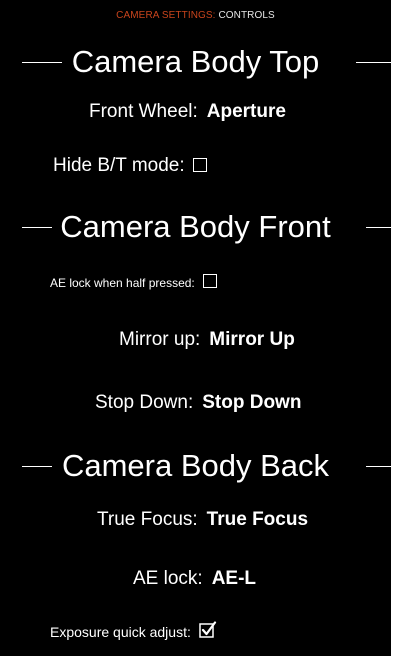 This screenshot has height=656, width=403. What do you see at coordinates (222, 166) in the screenshot?
I see `hide-bt-mode-setting: Hide B/T mode:` at bounding box center [222, 166].